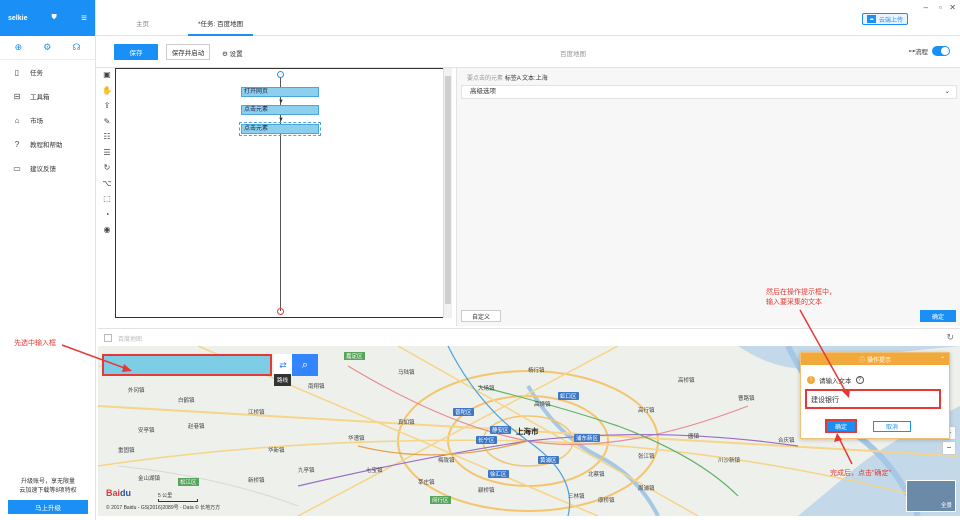  What do you see at coordinates (76, 47) in the screenshot?
I see `headset-icon: ☊` at bounding box center [76, 47].